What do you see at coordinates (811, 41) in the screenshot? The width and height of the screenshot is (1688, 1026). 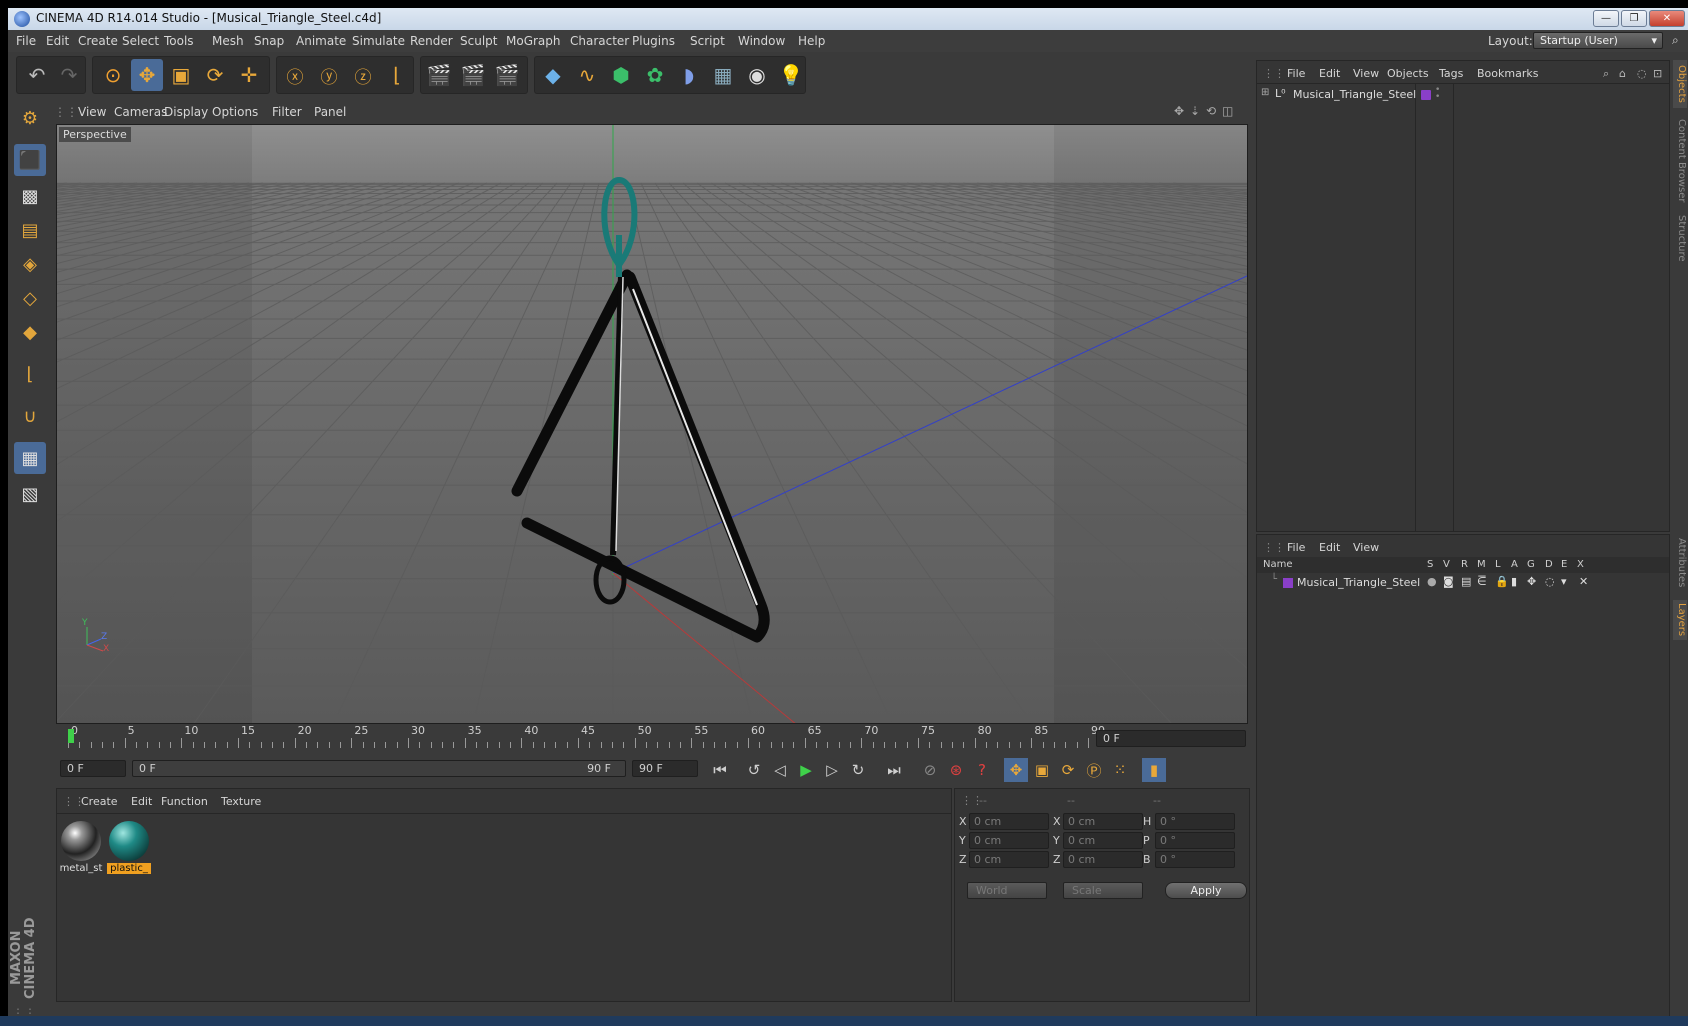 I see `menu-help: Help` at bounding box center [811, 41].